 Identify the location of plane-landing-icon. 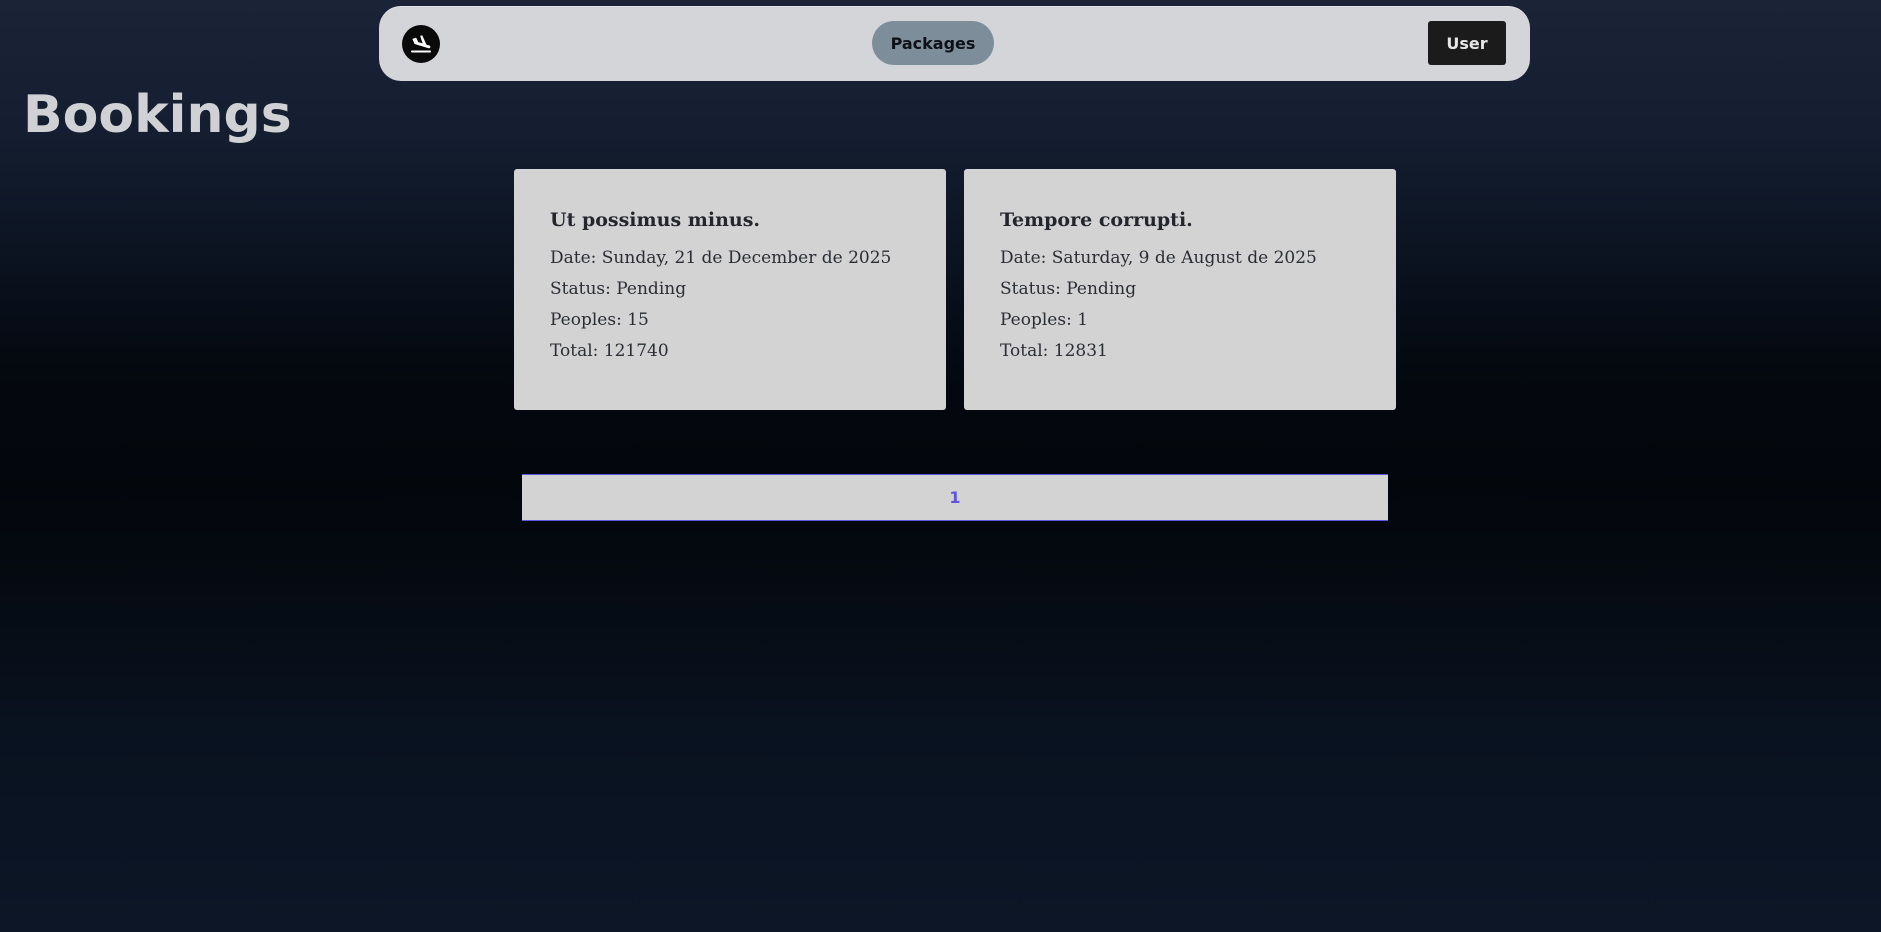
(421, 44).